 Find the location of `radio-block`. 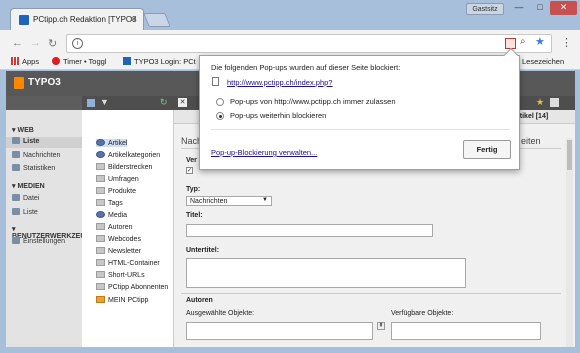

radio-block is located at coordinates (220, 116).